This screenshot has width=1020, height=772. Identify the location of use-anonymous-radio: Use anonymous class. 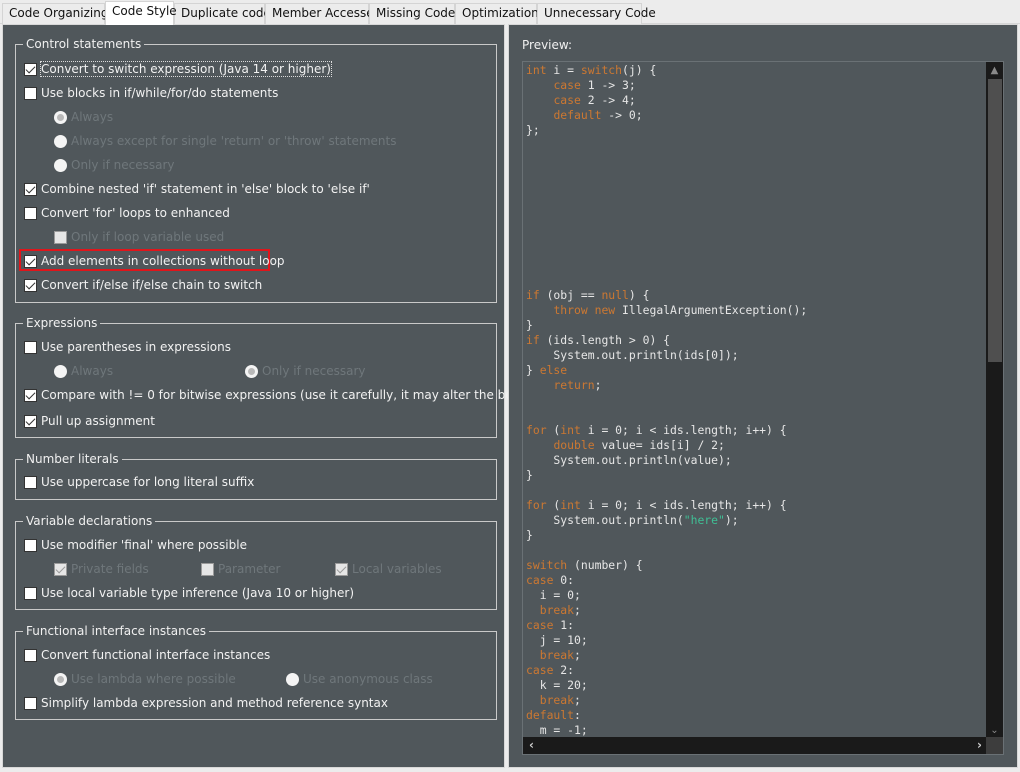
(359, 679).